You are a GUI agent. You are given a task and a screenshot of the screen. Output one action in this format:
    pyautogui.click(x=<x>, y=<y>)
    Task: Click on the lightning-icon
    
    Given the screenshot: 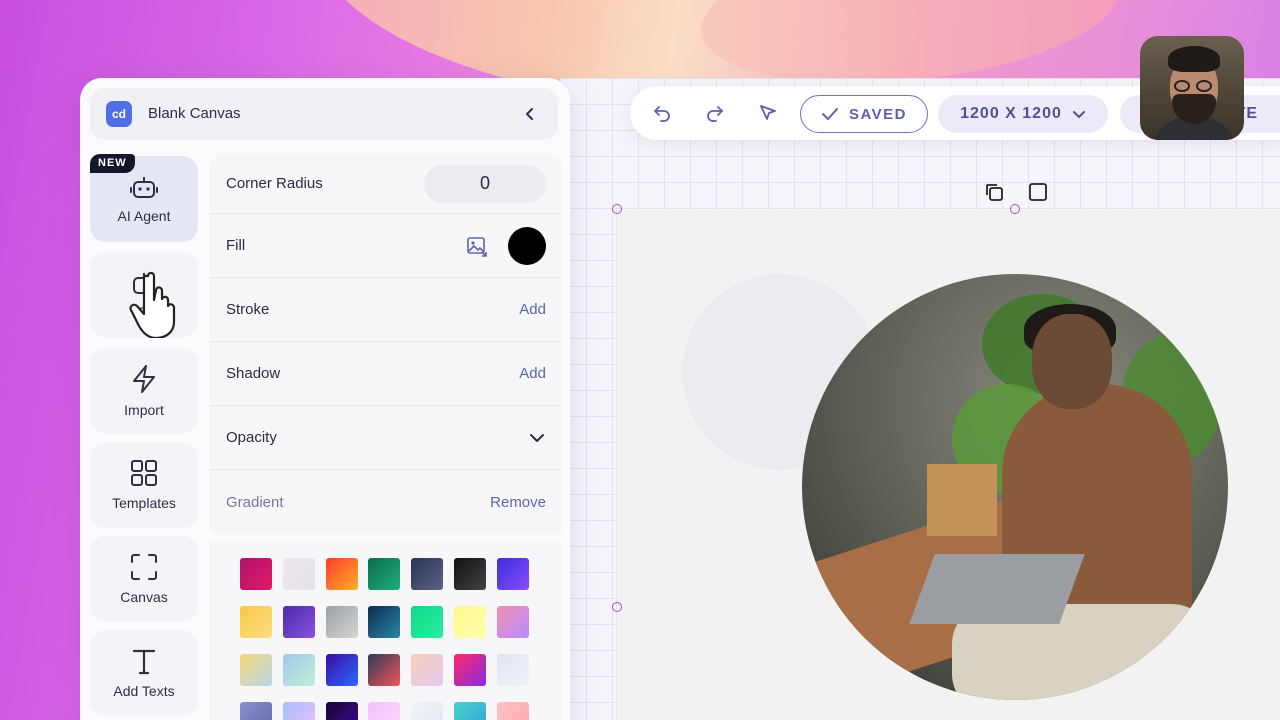 What is the action you would take?
    pyautogui.click(x=144, y=379)
    